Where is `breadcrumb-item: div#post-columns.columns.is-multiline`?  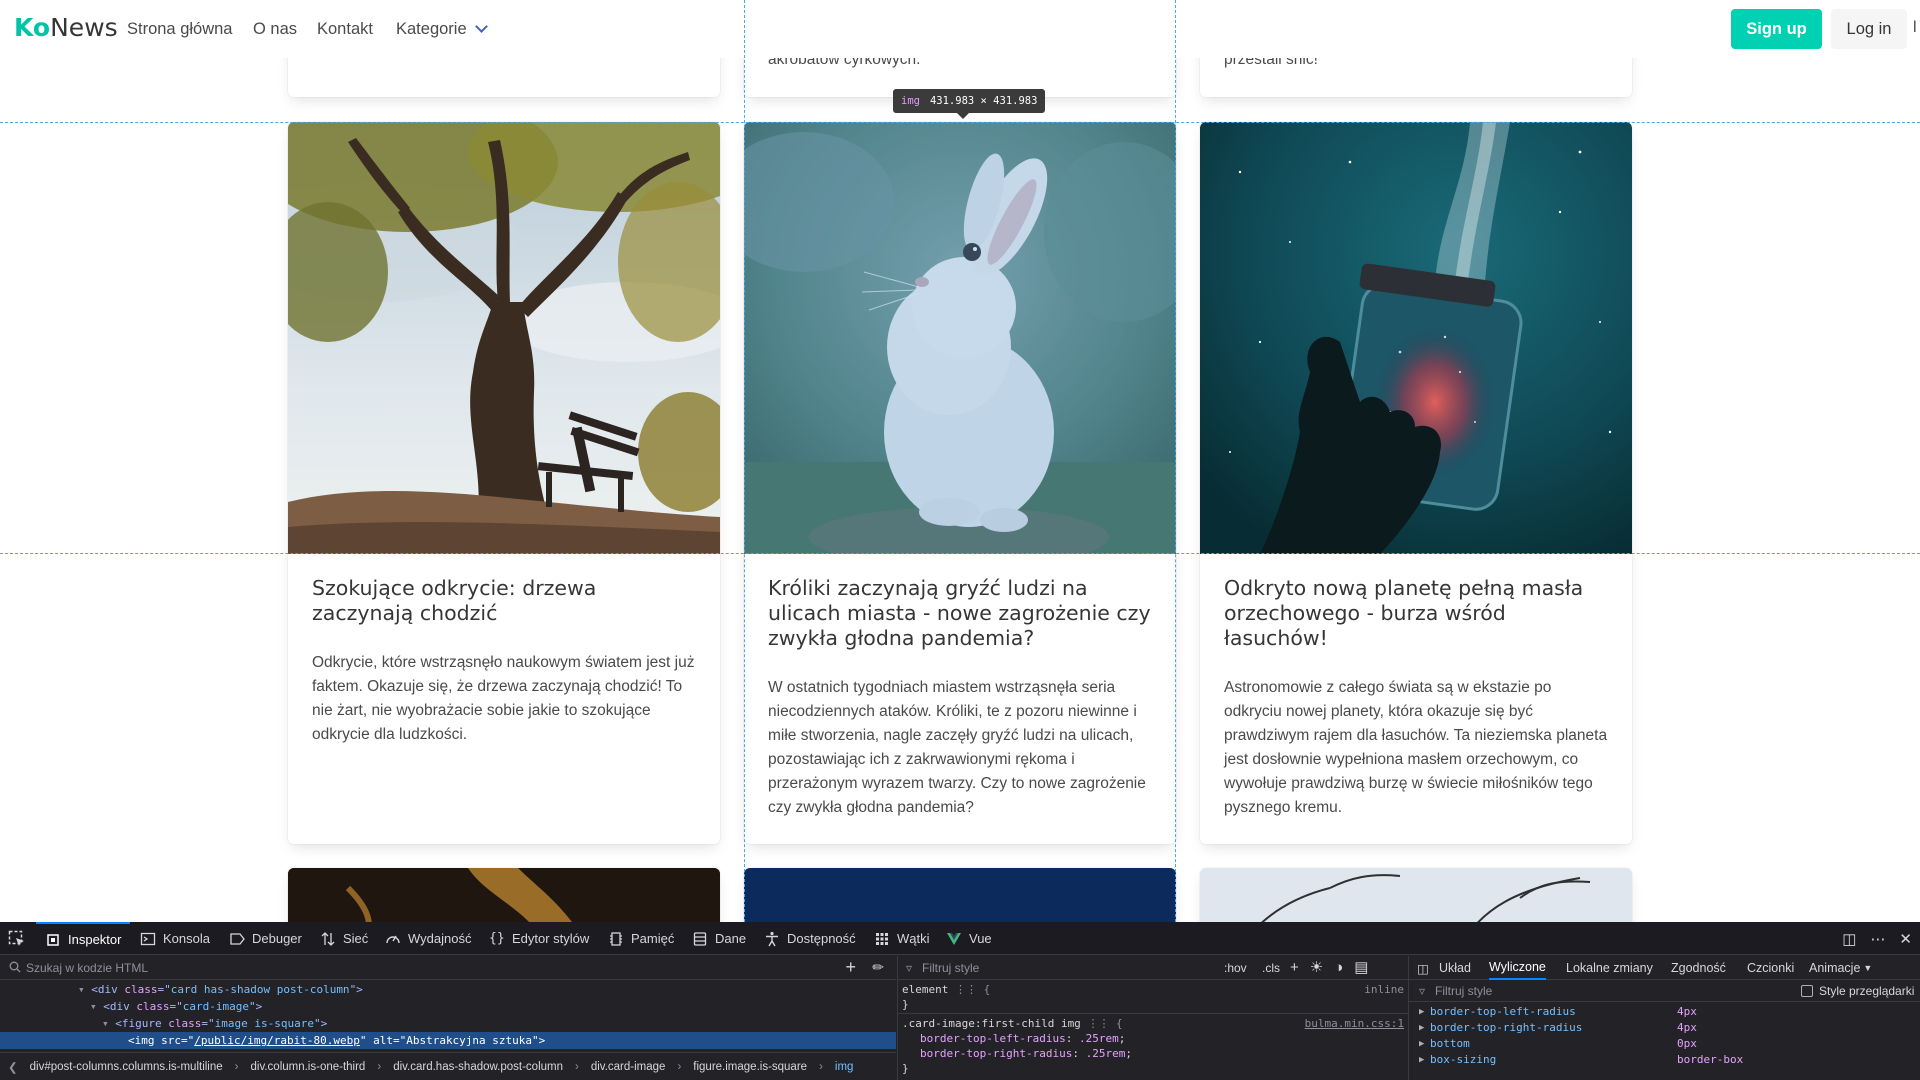
breadcrumb-item: div#post-columns.columns.is-multiline is located at coordinates (126, 1067).